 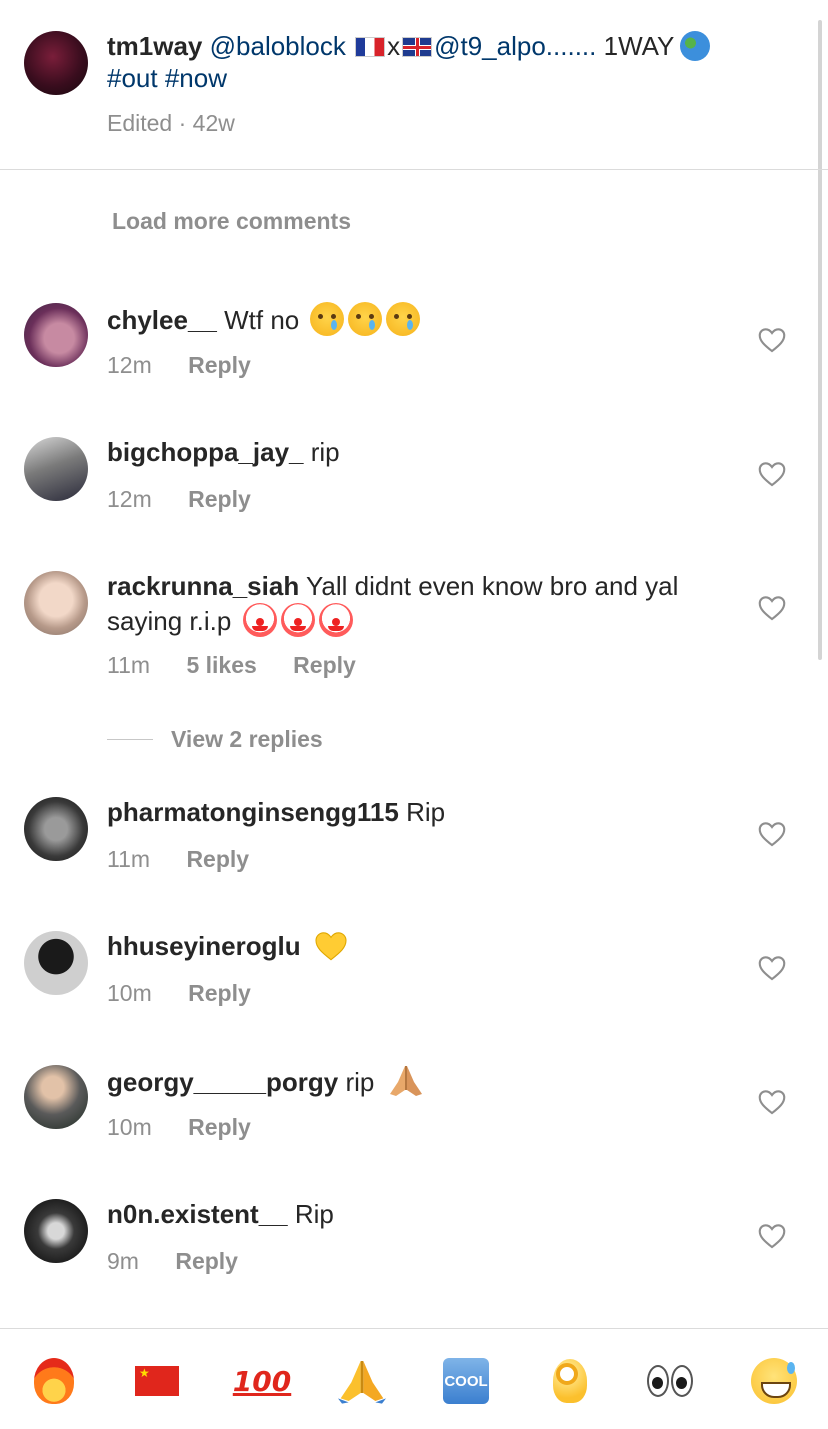 What do you see at coordinates (196, 78) in the screenshot?
I see `caption-hashtag-2: #now` at bounding box center [196, 78].